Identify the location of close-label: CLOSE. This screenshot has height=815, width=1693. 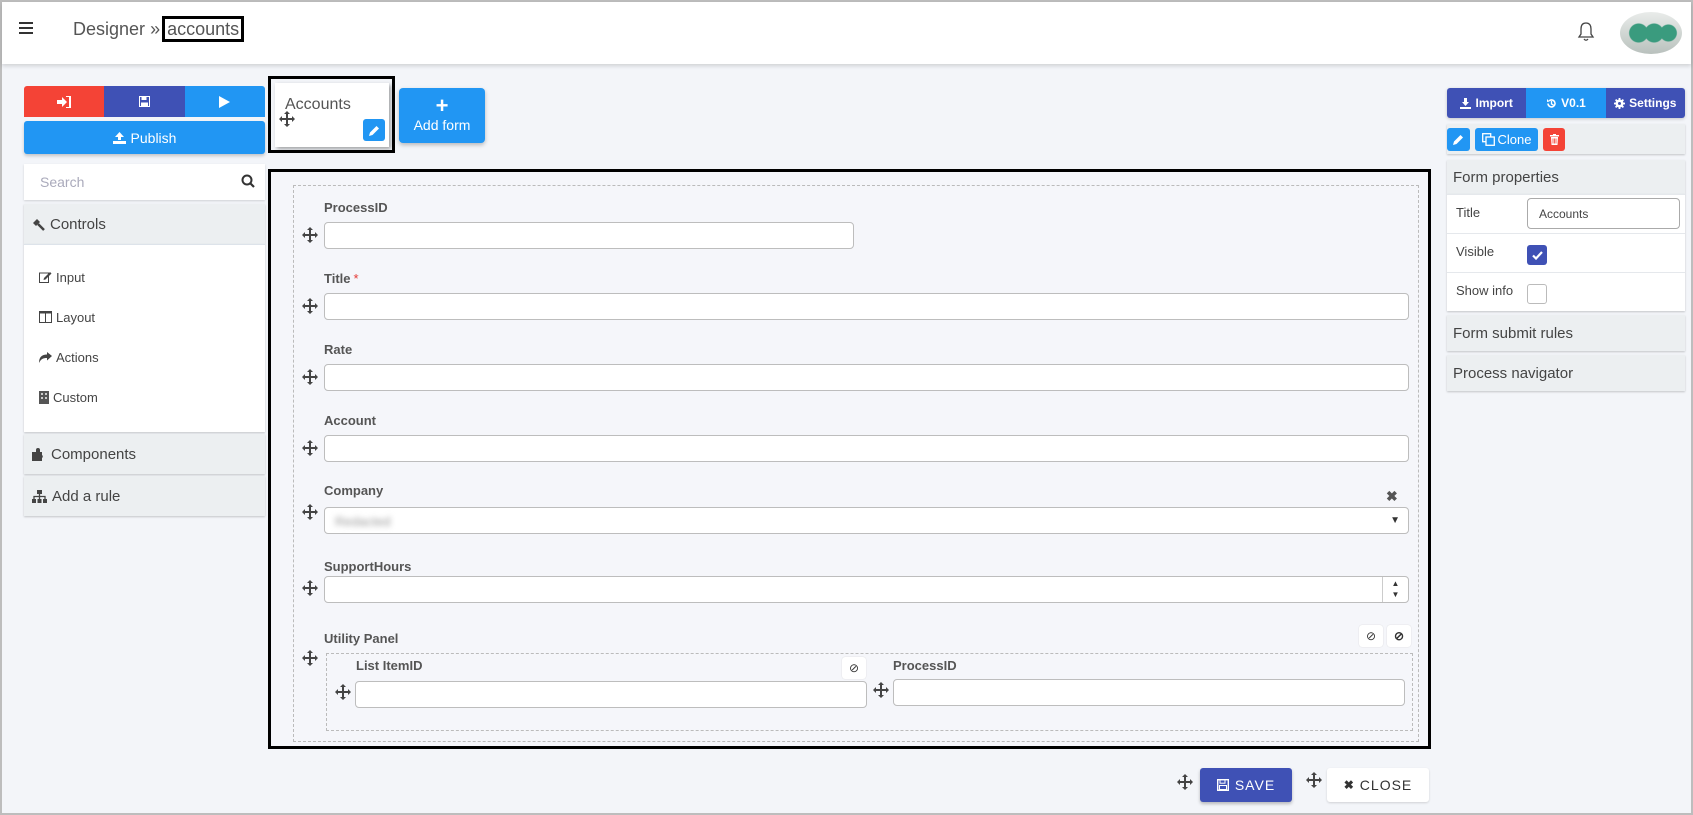
(1386, 785).